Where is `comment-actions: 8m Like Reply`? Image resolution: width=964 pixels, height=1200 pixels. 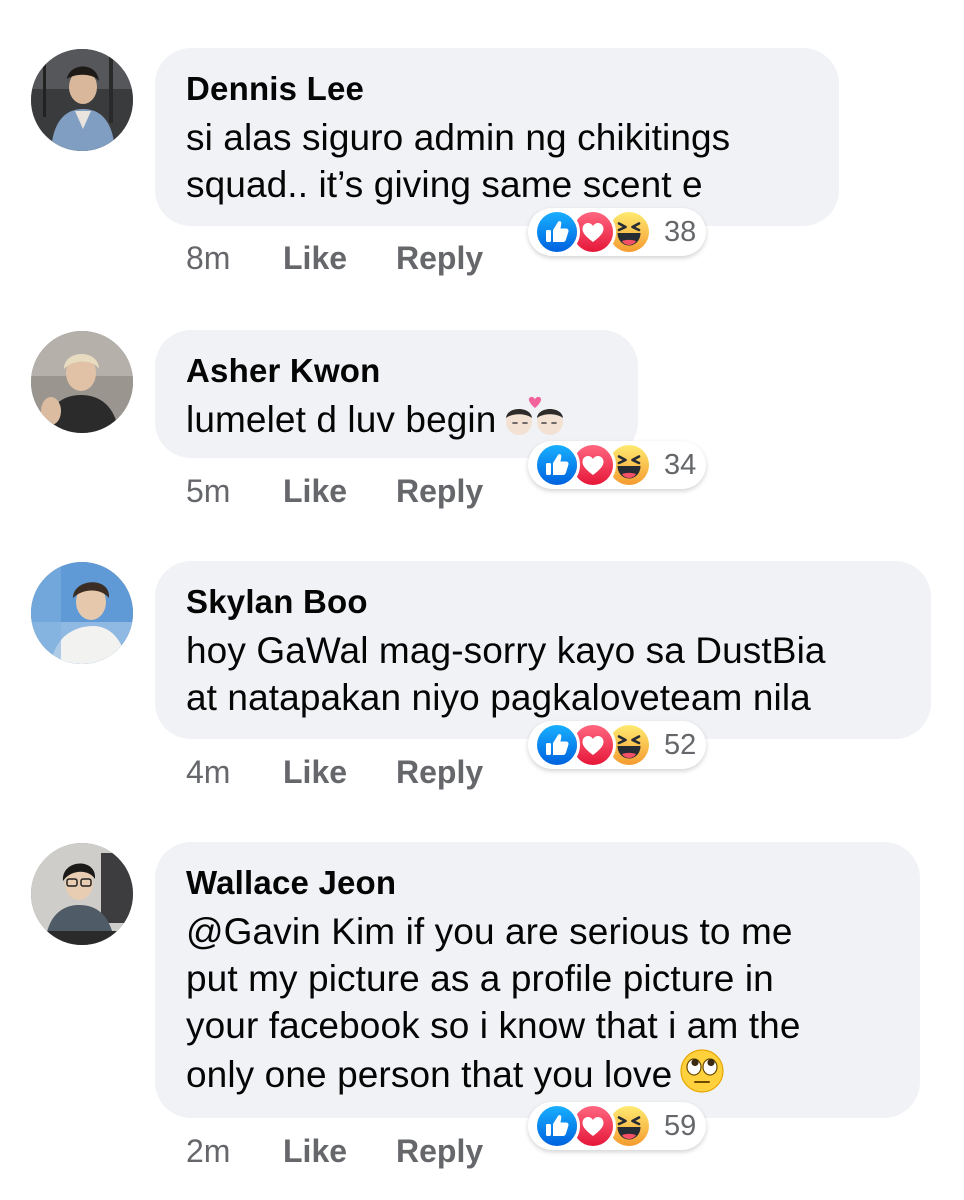
comment-actions: 8m Like Reply is located at coordinates (334, 258).